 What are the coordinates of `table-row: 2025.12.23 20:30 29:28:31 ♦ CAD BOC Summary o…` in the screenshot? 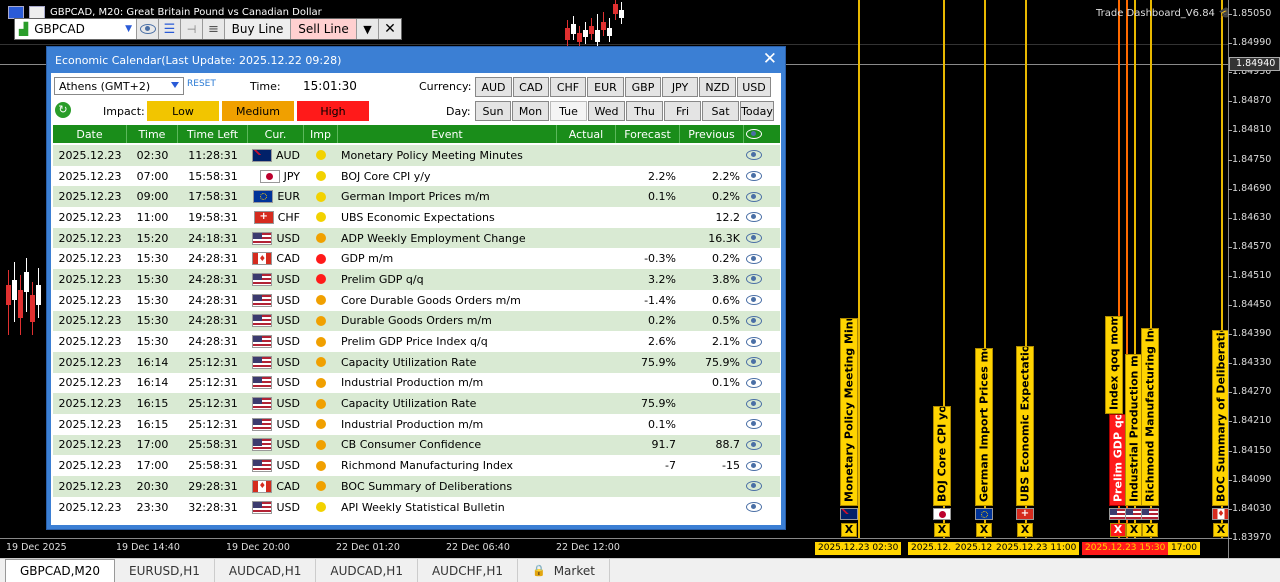 It's located at (416, 486).